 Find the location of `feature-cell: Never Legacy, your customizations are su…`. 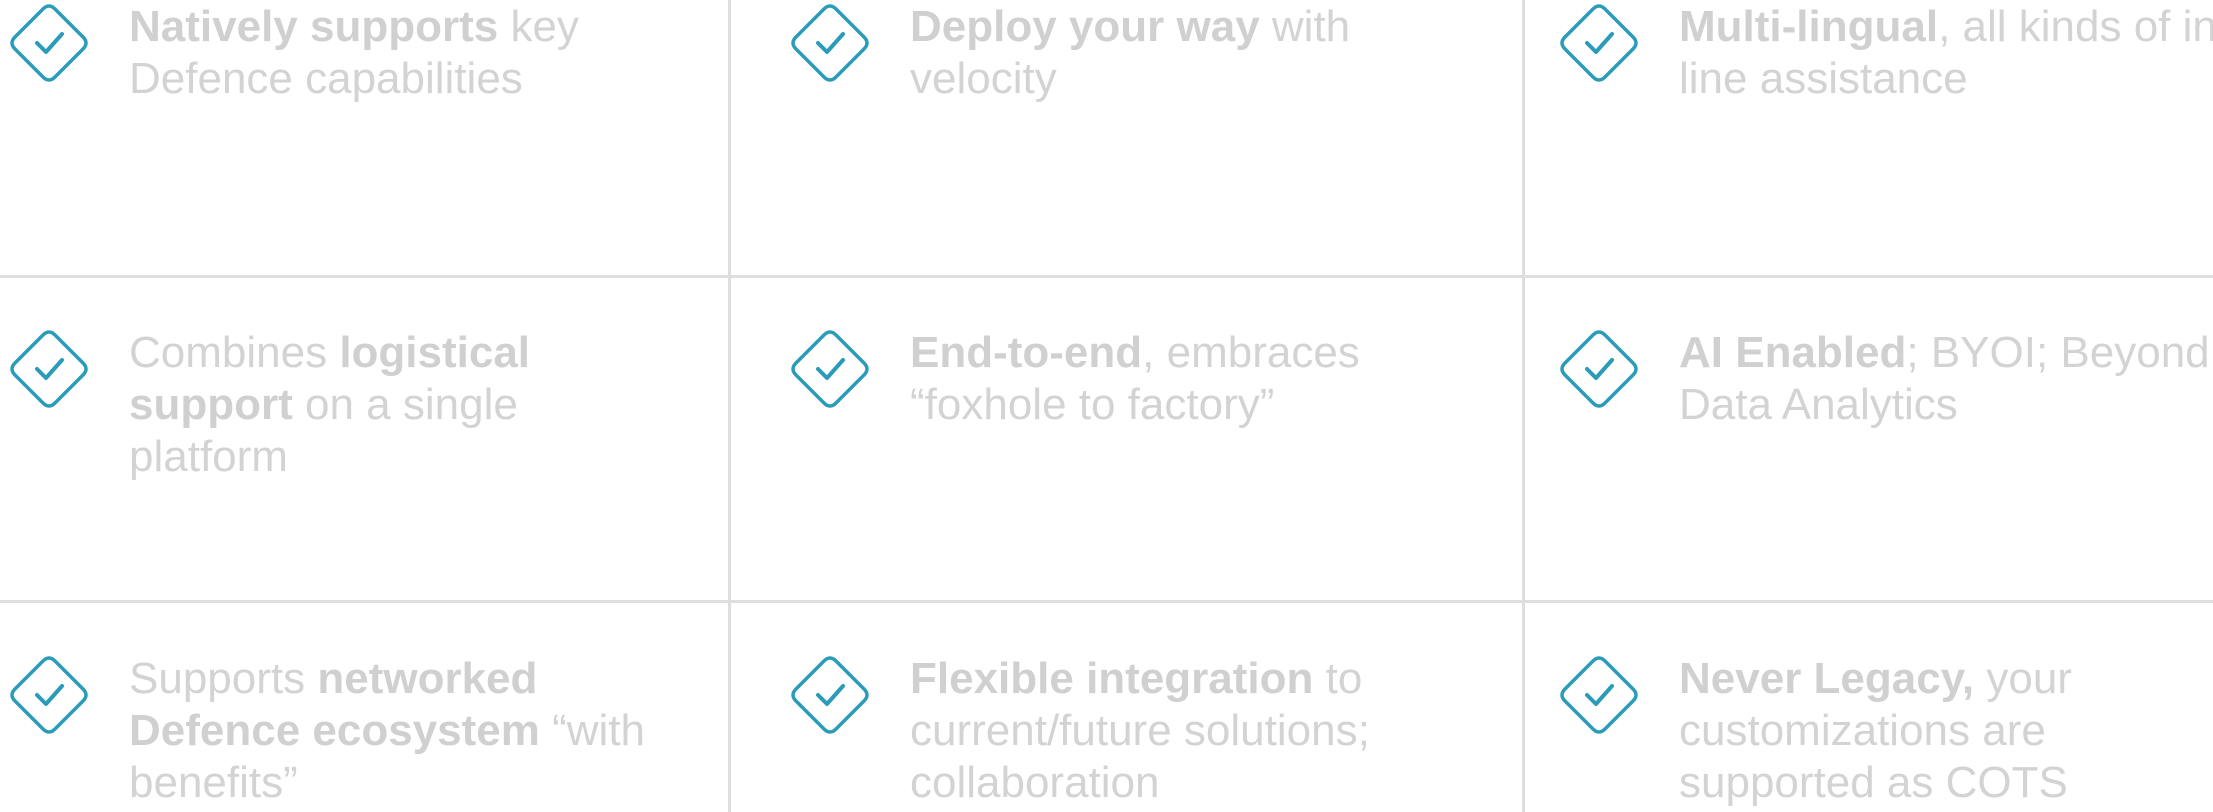

feature-cell: Never Legacy, your customizations are su… is located at coordinates (1878, 731).